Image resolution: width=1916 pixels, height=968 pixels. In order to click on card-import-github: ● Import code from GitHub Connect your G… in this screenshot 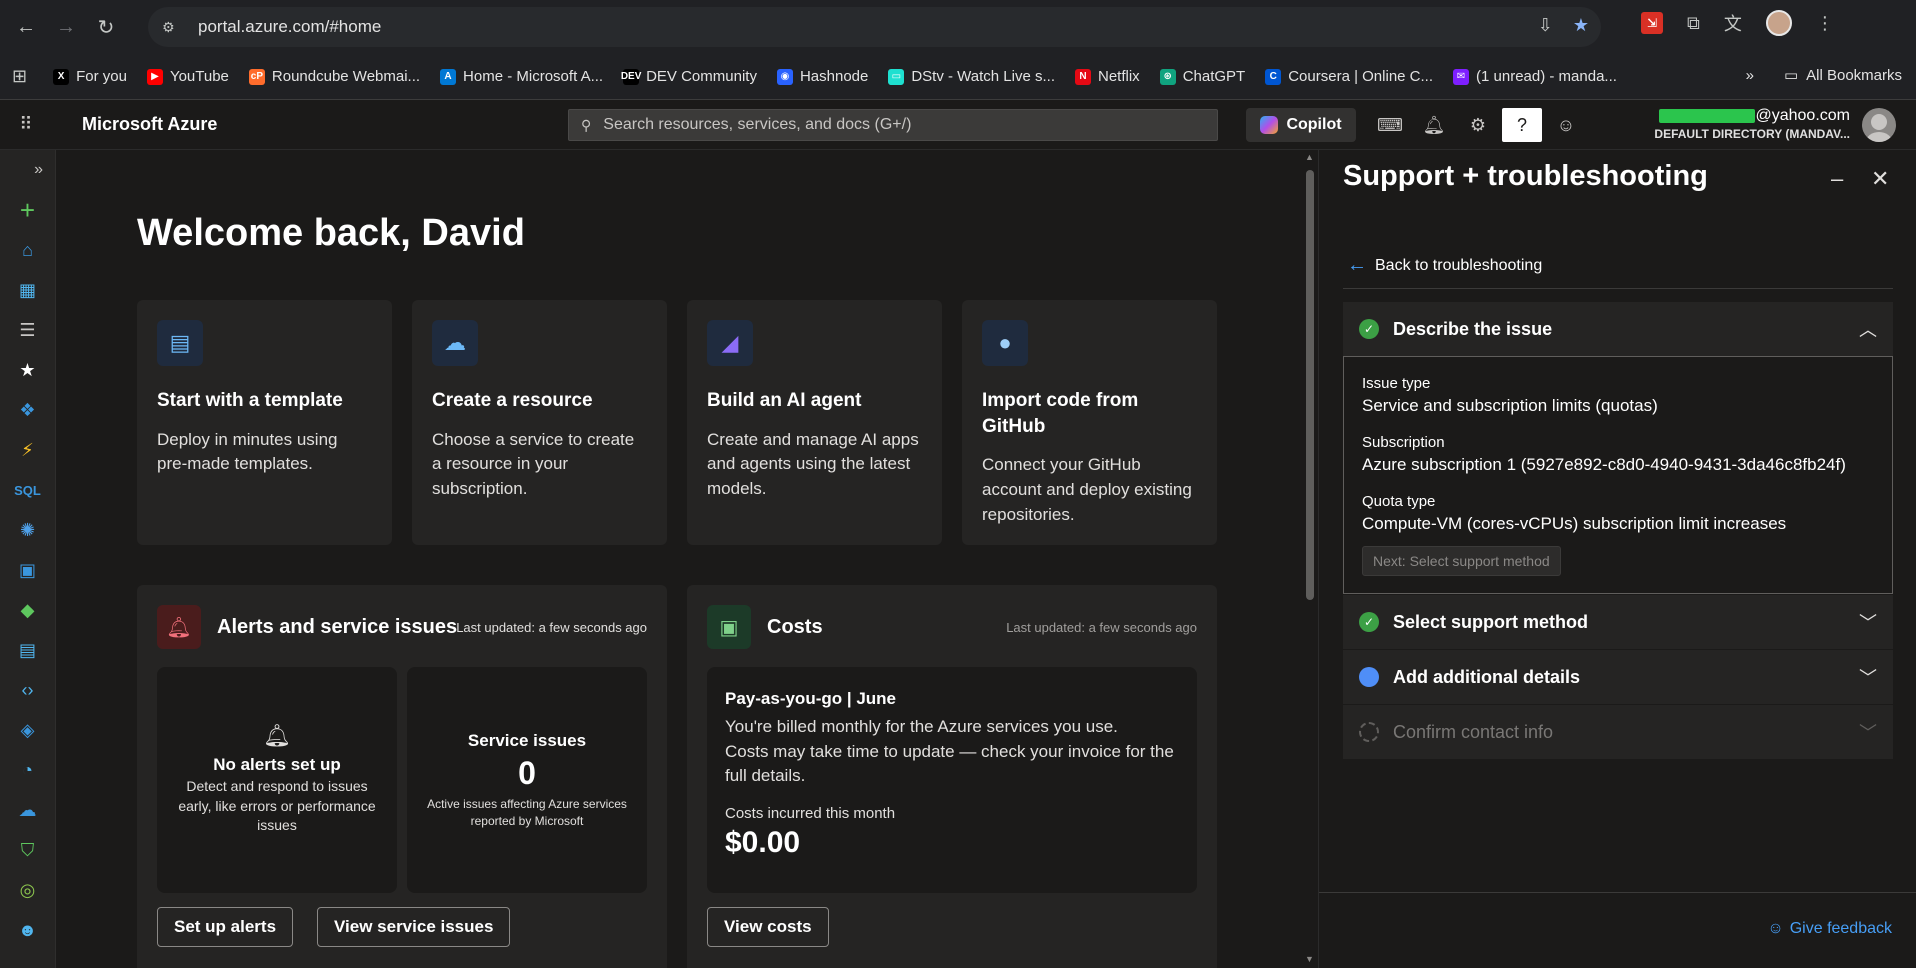, I will do `click(1089, 422)`.